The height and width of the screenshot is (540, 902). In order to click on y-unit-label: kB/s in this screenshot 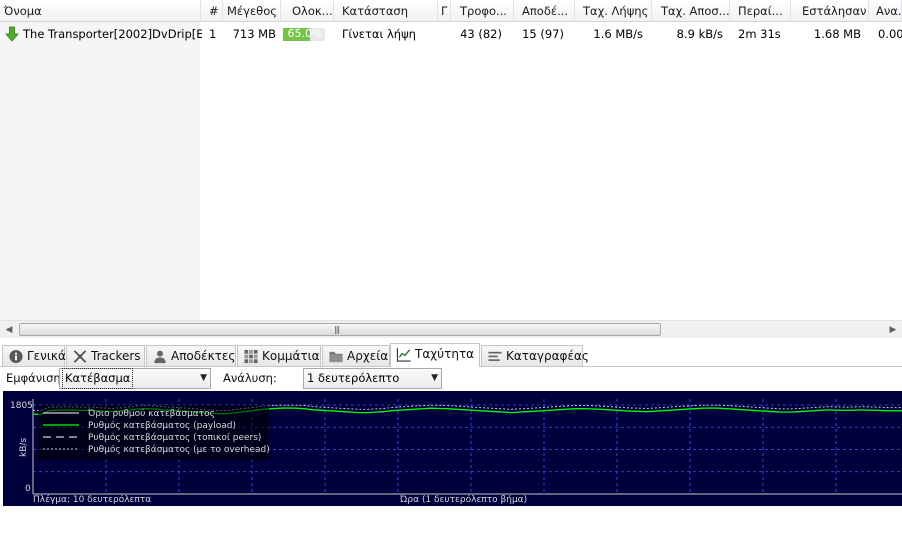, I will do `click(24, 447)`.